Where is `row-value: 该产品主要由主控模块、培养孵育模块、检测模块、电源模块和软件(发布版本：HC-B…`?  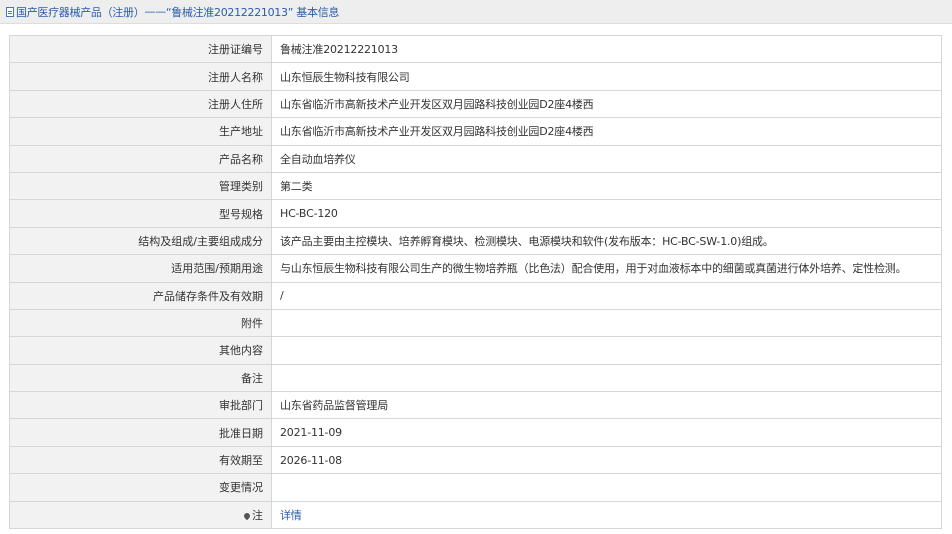 row-value: 该产品主要由主控模块、培养孵育模块、检测模块、电源模块和软件(发布版本：HC-B… is located at coordinates (606, 241).